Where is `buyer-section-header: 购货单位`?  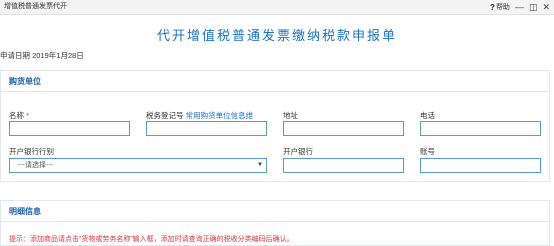 buyer-section-header: 购货单位 is located at coordinates (275, 81).